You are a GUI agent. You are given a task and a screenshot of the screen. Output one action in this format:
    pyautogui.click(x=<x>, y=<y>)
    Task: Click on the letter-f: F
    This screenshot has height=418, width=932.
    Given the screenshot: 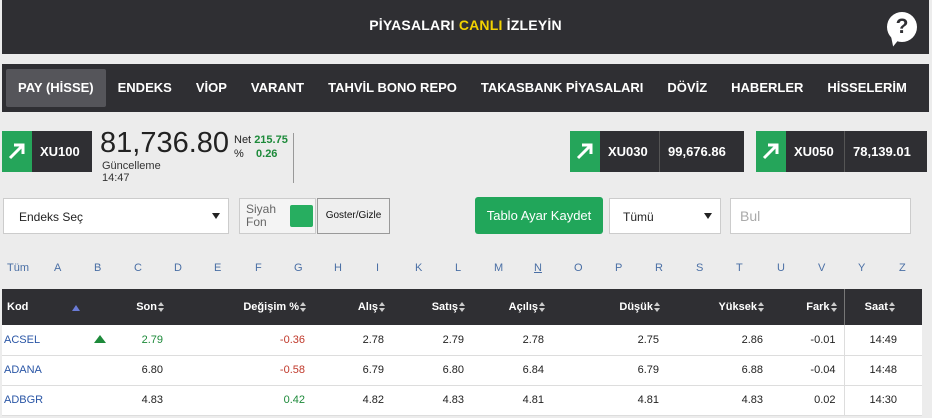 What is the action you would take?
    pyautogui.click(x=258, y=268)
    